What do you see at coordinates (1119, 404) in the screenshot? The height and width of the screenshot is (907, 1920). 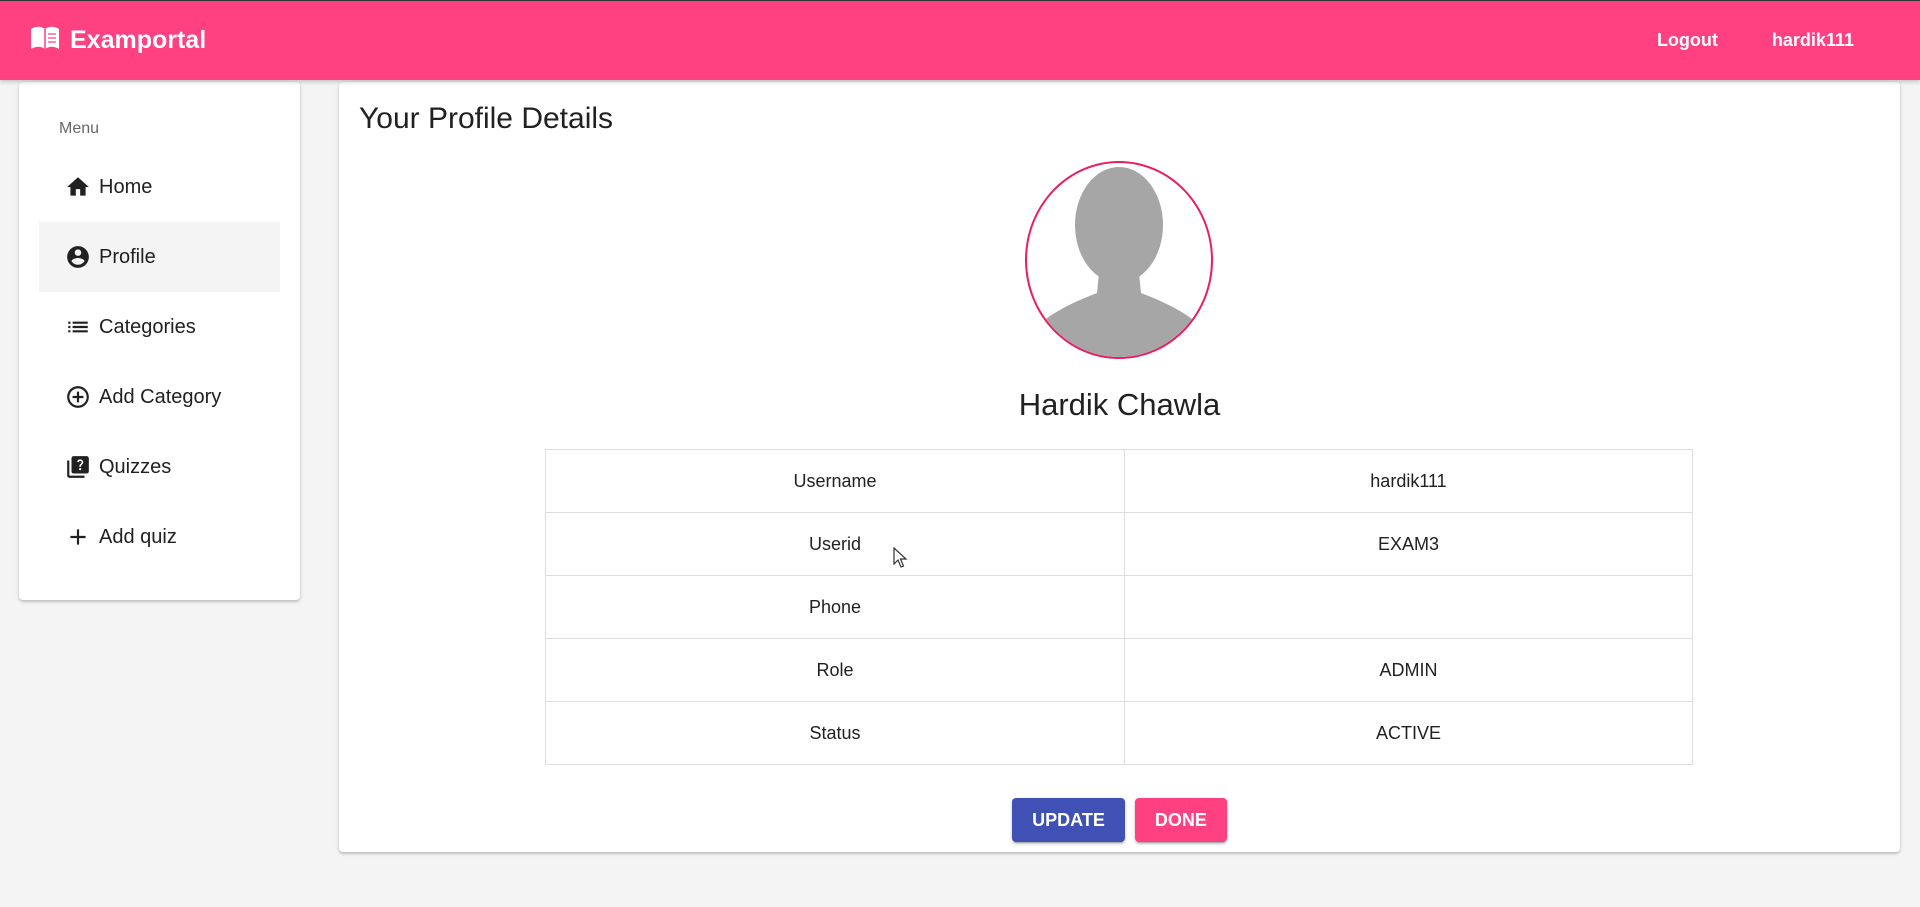 I see `profile-name: Hardik Chawla` at bounding box center [1119, 404].